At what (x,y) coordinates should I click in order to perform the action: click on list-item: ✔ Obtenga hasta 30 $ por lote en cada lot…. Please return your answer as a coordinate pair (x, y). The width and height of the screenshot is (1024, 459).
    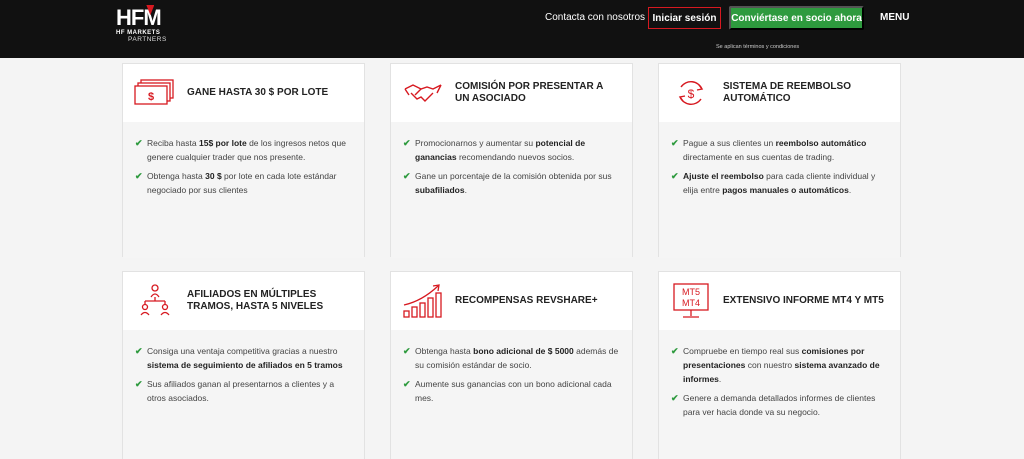
    Looking at the image, I should click on (236, 183).